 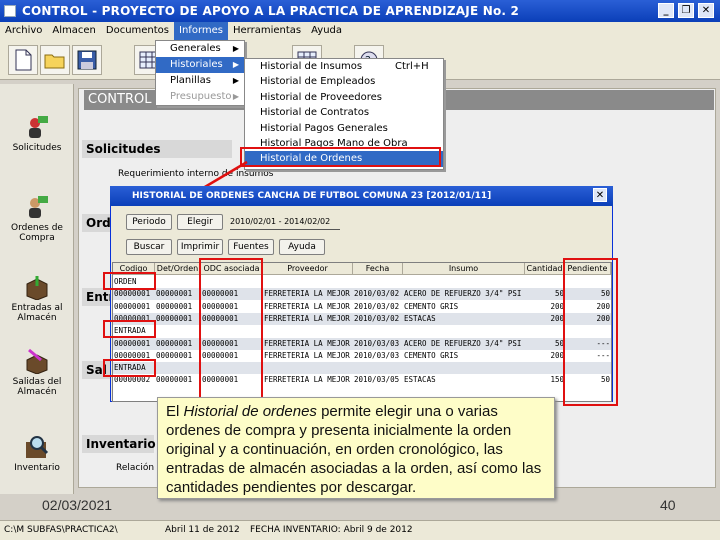 What do you see at coordinates (98, 297) in the screenshot?
I see `section-entradas: Entr` at bounding box center [98, 297].